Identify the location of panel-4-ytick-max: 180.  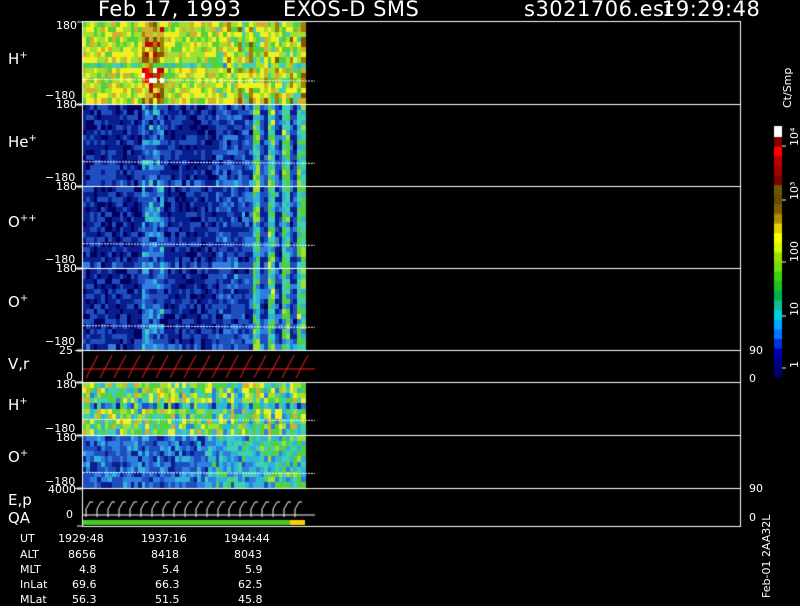
(66, 268).